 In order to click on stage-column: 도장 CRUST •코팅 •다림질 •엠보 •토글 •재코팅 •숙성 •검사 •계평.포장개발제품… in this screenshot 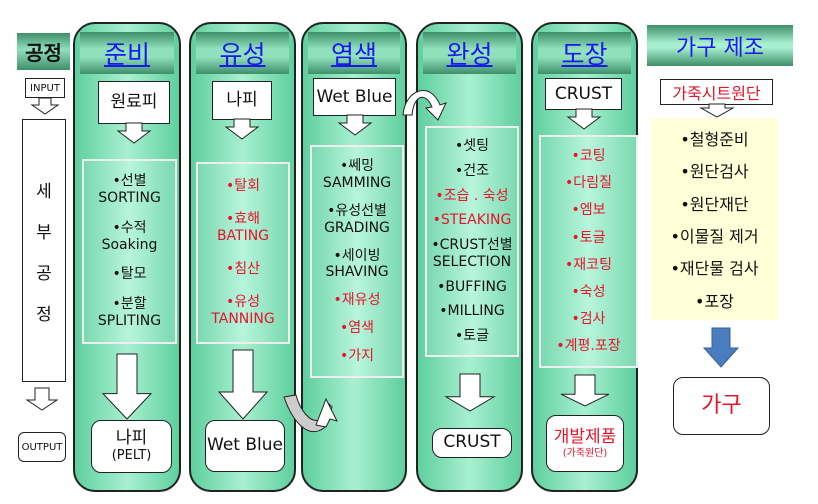, I will do `click(584, 257)`.